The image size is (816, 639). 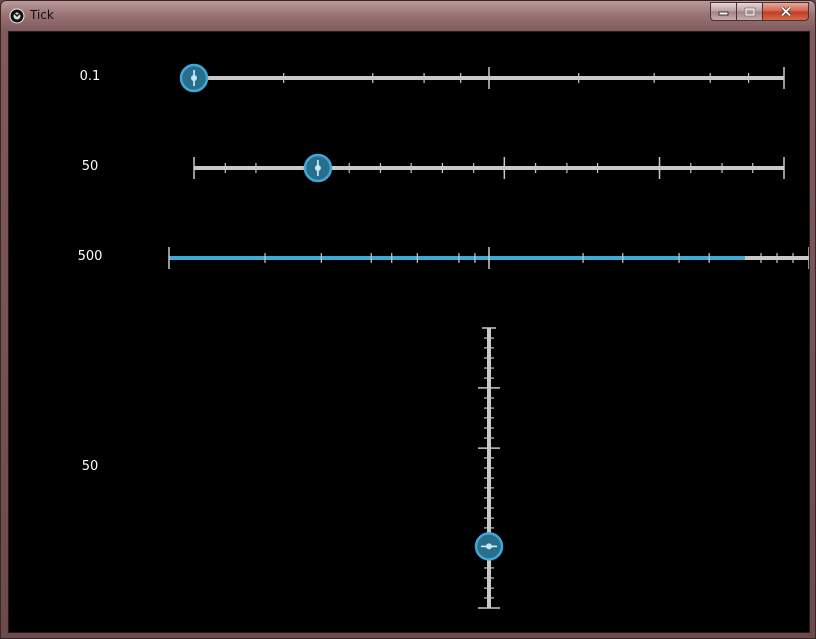 I want to click on app-icon, so click(x=17, y=16).